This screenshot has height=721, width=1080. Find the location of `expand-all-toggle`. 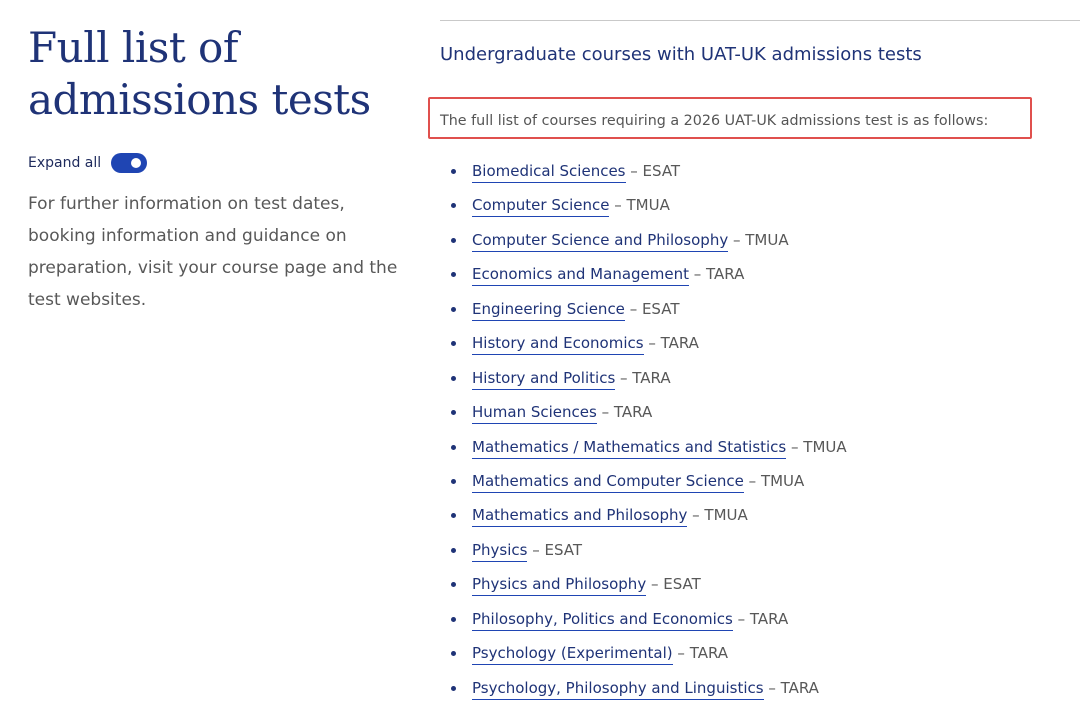

expand-all-toggle is located at coordinates (129, 163).